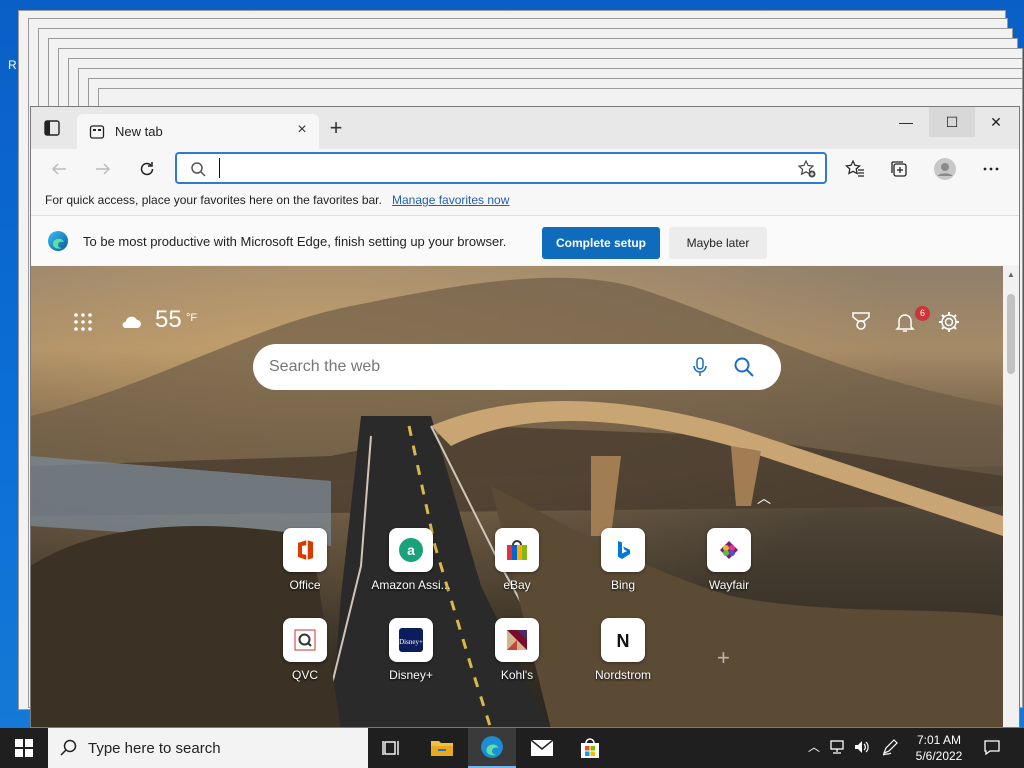  Describe the element at coordinates (623, 550) in the screenshot. I see `bing-icon` at that location.